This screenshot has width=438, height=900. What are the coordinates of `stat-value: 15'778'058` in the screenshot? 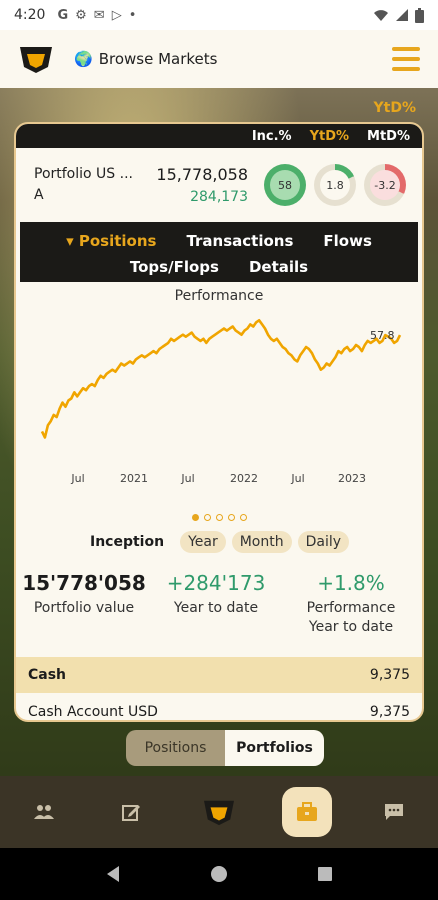 It's located at (84, 583).